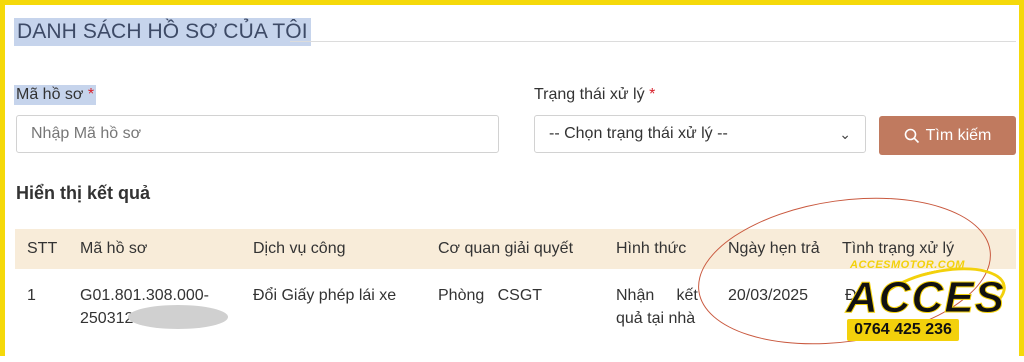 This screenshot has width=1024, height=362. Describe the element at coordinates (589, 94) in the screenshot. I see `status-label-text: Trạng thái xử lý` at that location.